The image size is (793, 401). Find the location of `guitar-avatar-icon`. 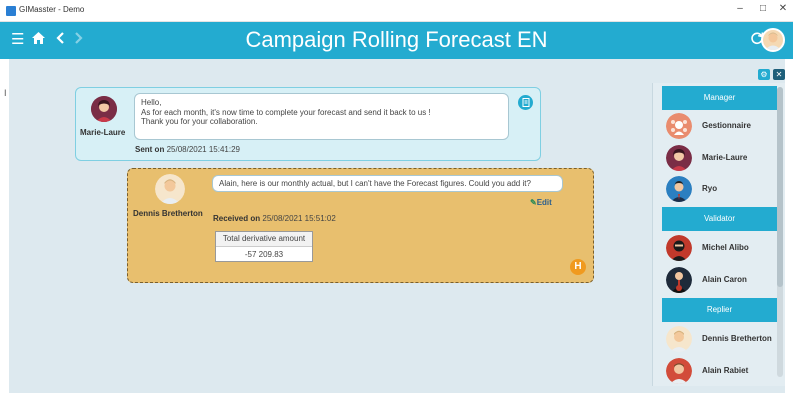

guitar-avatar-icon is located at coordinates (679, 280).